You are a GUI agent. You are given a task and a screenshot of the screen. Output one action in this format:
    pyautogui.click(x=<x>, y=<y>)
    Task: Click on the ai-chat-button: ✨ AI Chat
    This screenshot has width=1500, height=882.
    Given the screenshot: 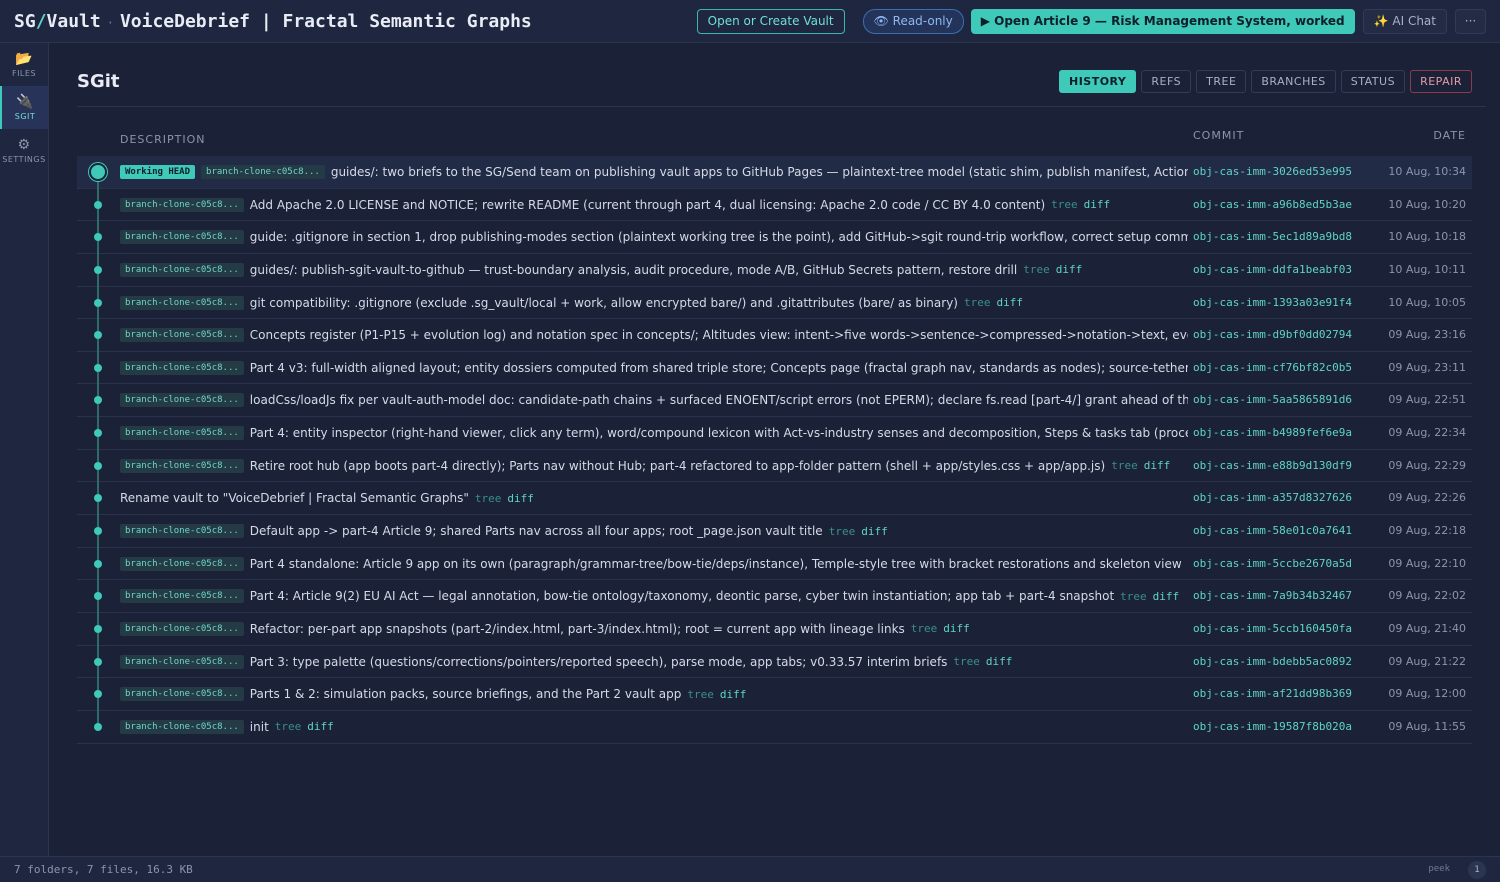 What is the action you would take?
    pyautogui.click(x=1404, y=21)
    